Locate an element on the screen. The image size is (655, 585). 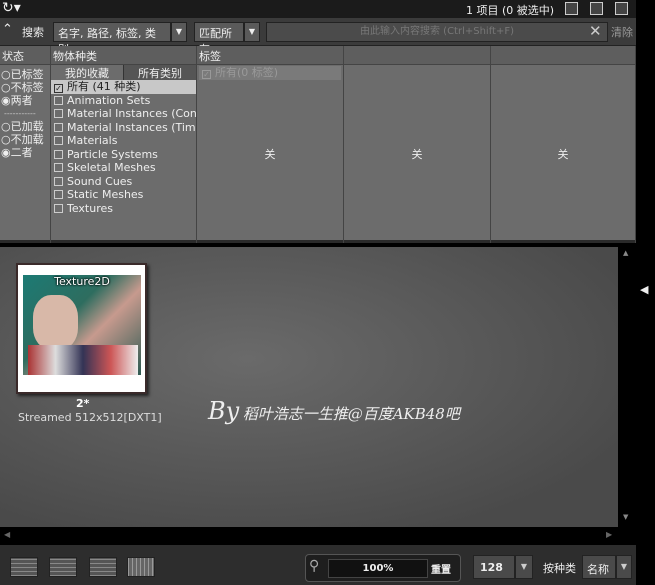
radio-loaded: ○已加载 is located at coordinates (25, 126).